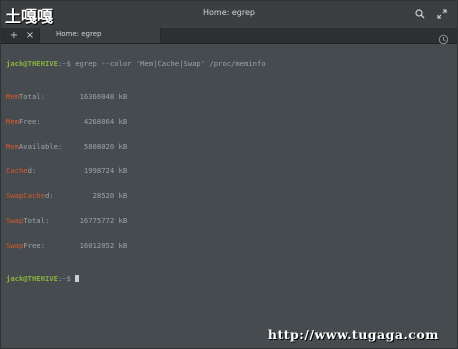 This screenshot has width=458, height=349. Describe the element at coordinates (79, 34) in the screenshot. I see `tab-label: Home: egrep` at that location.